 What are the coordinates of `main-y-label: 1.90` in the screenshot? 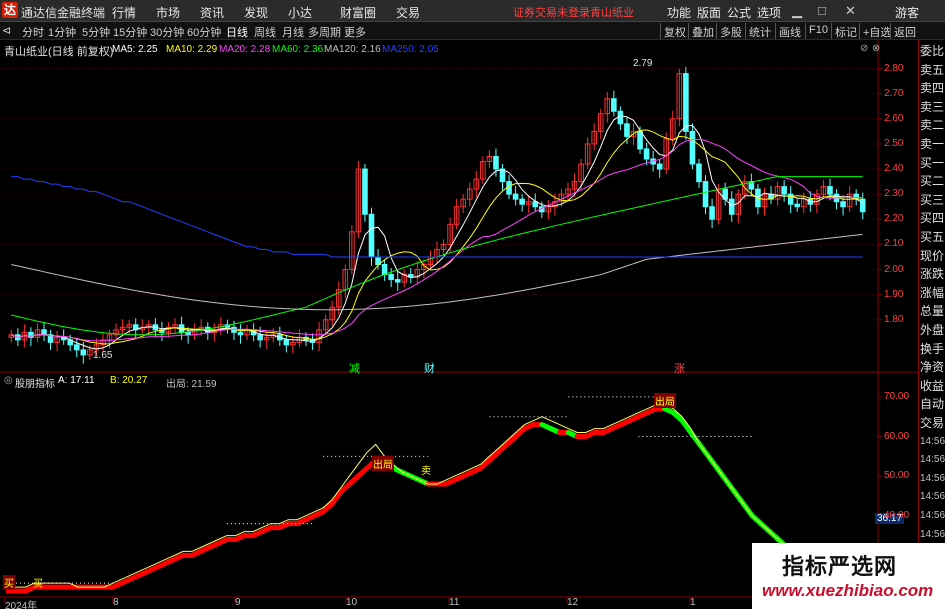 It's located at (894, 294).